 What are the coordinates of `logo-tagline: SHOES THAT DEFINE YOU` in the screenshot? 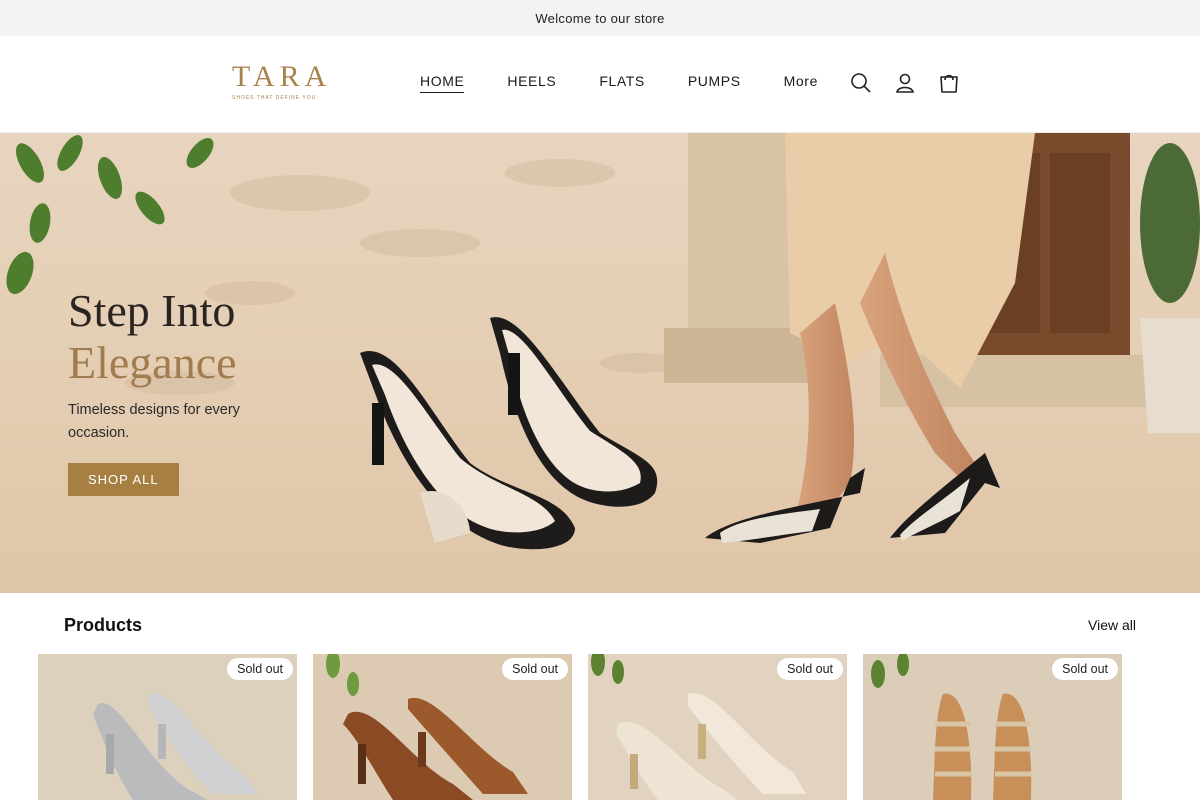 It's located at (274, 98).